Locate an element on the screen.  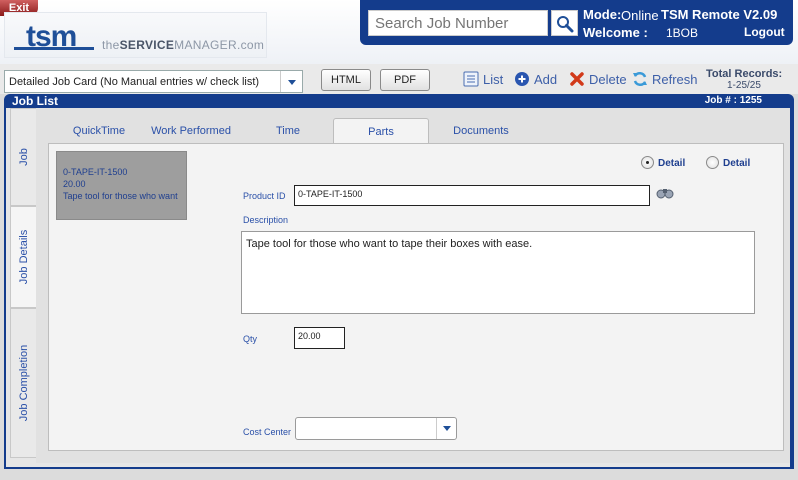
total-records-label: Total Records: is located at coordinates (744, 74).